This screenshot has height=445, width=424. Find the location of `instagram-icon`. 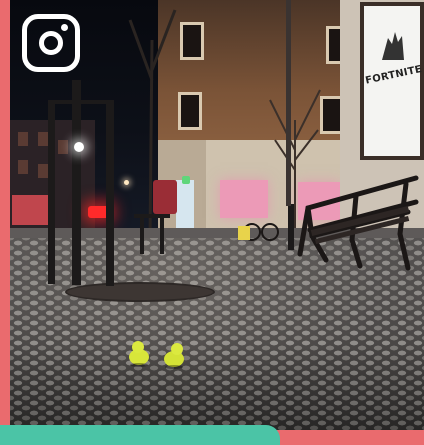

instagram-icon is located at coordinates (51, 43).